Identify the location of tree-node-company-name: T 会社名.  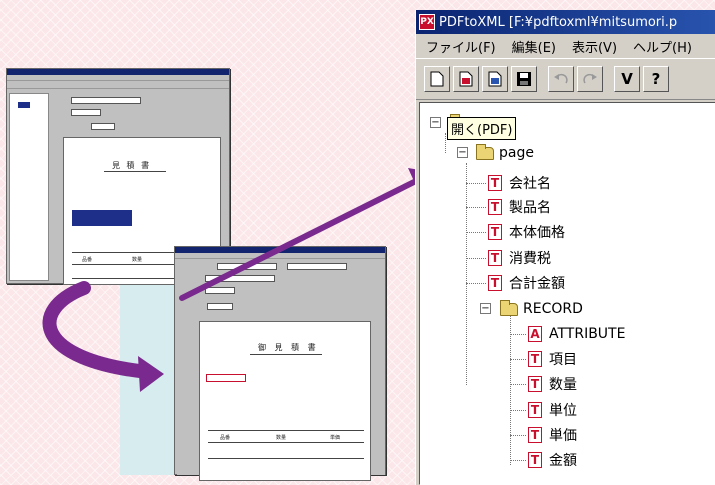
(519, 183).